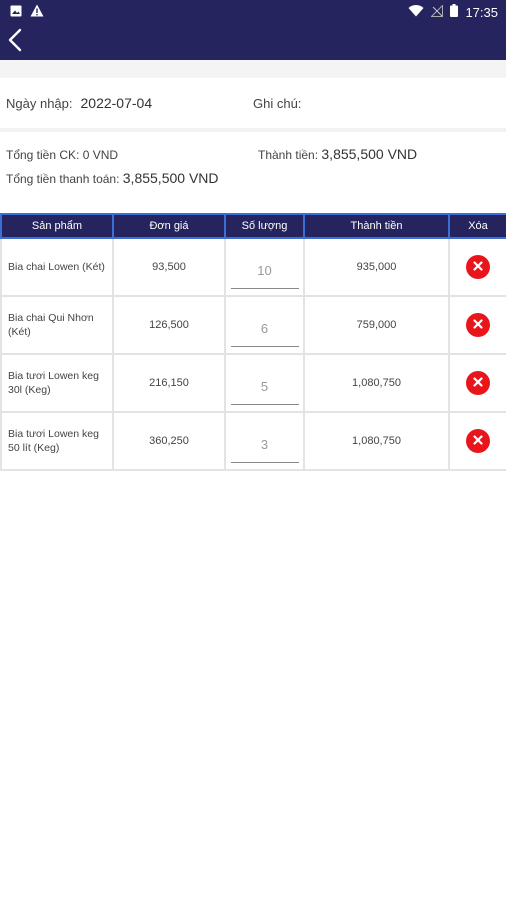 This screenshot has width=506, height=900. What do you see at coordinates (253, 12) in the screenshot?
I see `status-bar: 17:35` at bounding box center [253, 12].